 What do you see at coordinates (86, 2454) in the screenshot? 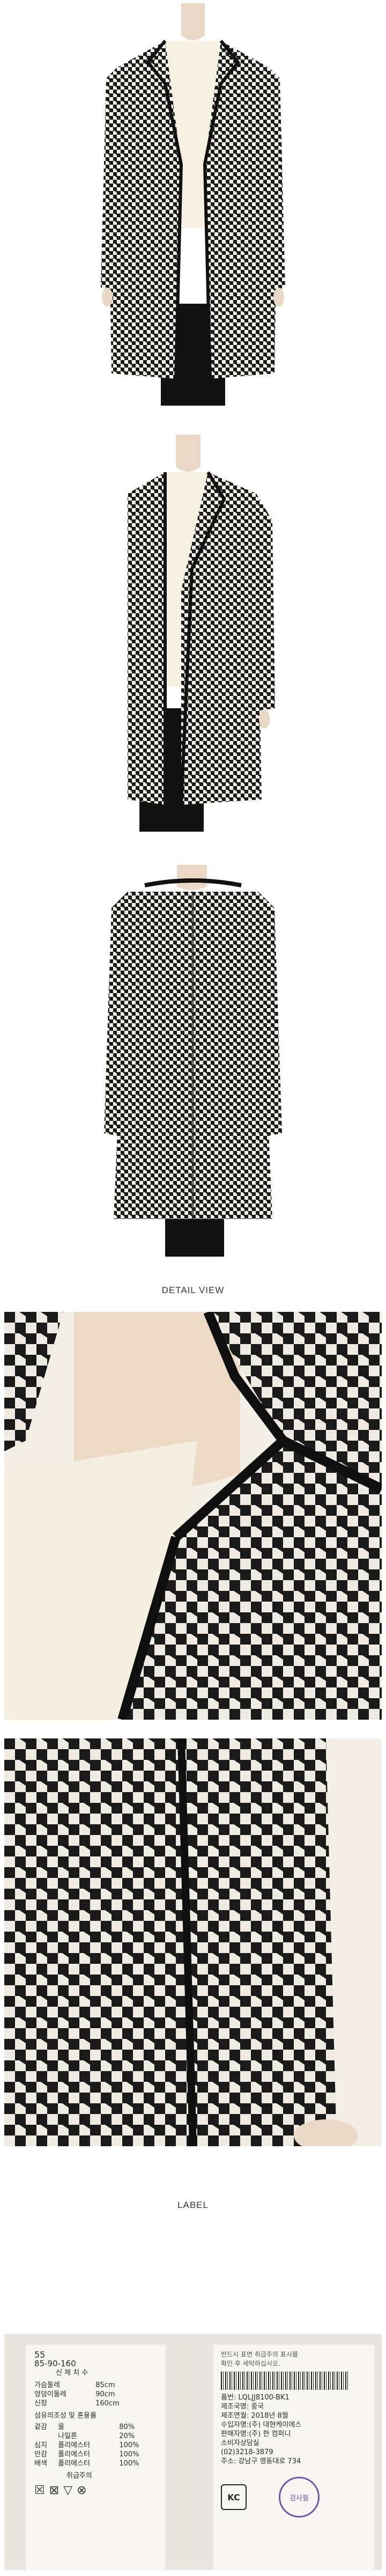
I see `fabric-row: 안감 폴리에스터 100%` at bounding box center [86, 2454].